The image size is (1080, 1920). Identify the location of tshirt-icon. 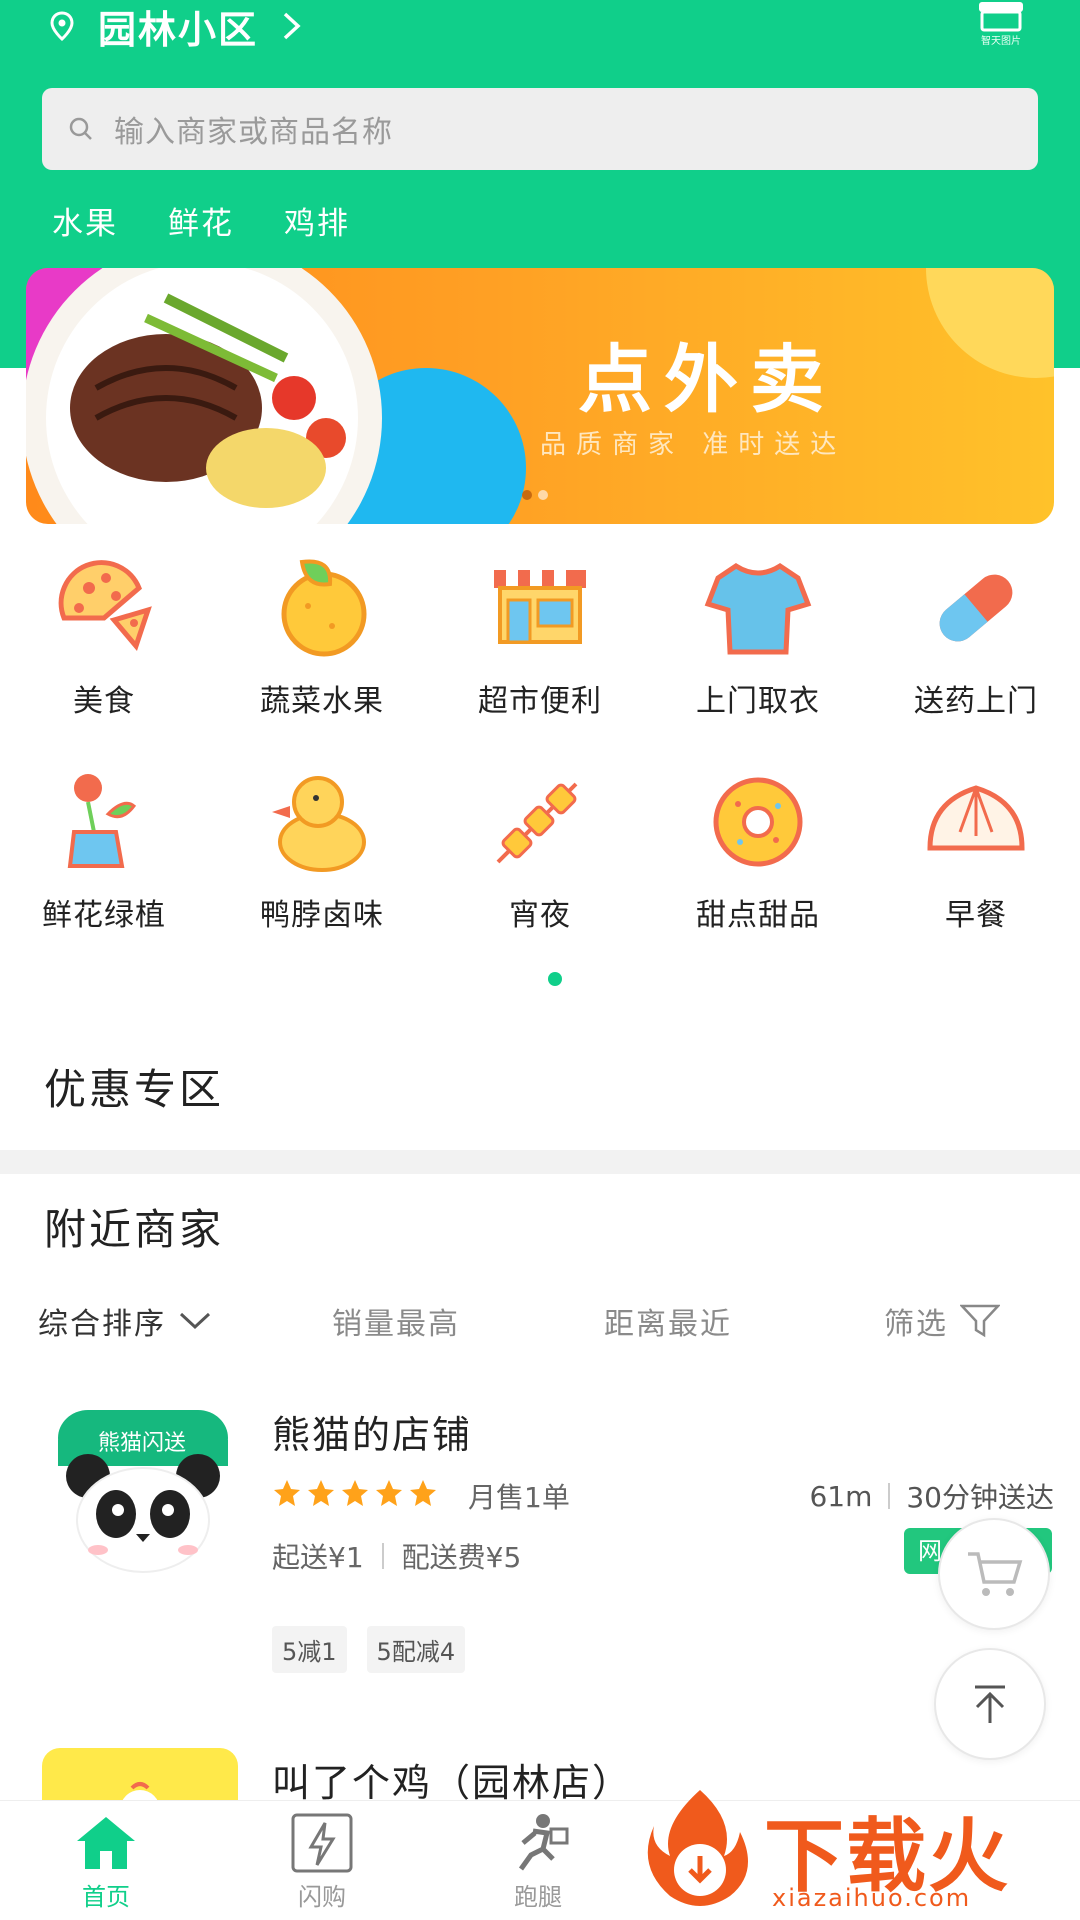
(758, 609).